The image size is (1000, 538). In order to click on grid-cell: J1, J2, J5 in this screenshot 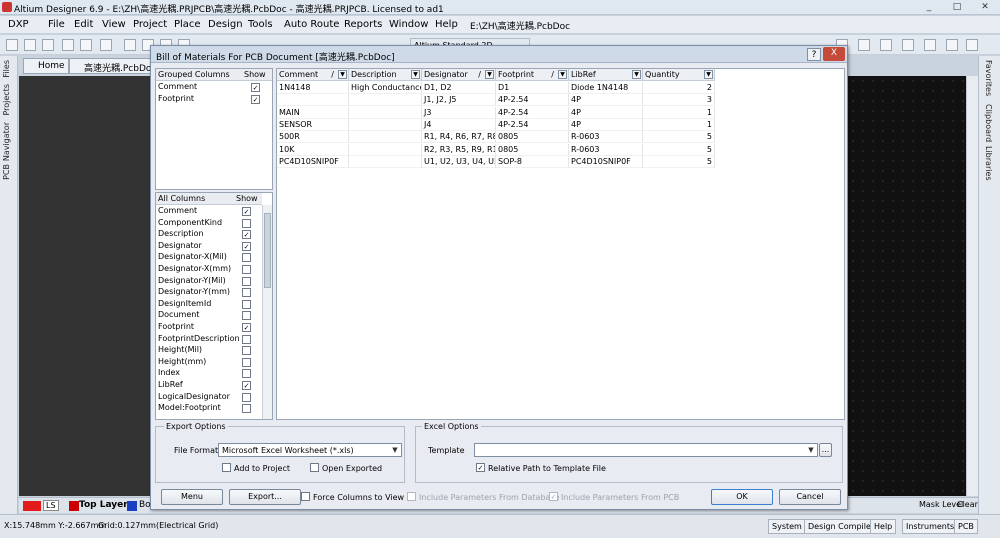, I will do `click(459, 100)`.